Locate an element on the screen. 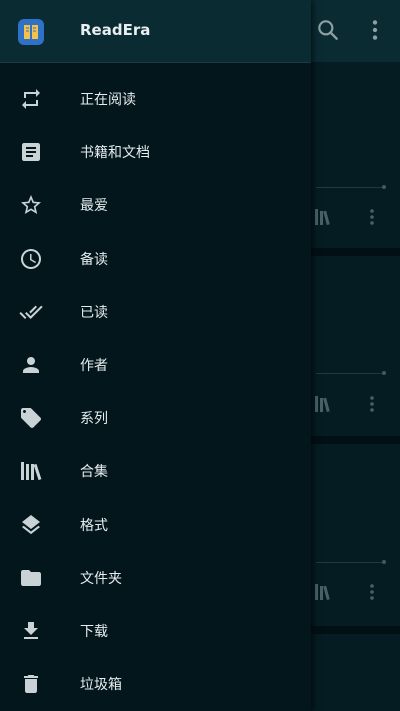 The width and height of the screenshot is (400, 711). person-icon is located at coordinates (31, 365).